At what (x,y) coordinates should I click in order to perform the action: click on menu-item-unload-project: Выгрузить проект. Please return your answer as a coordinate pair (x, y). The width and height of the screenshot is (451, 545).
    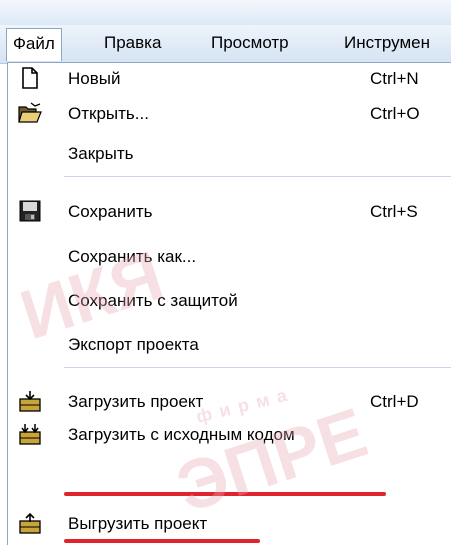
    Looking at the image, I should click on (229, 523).